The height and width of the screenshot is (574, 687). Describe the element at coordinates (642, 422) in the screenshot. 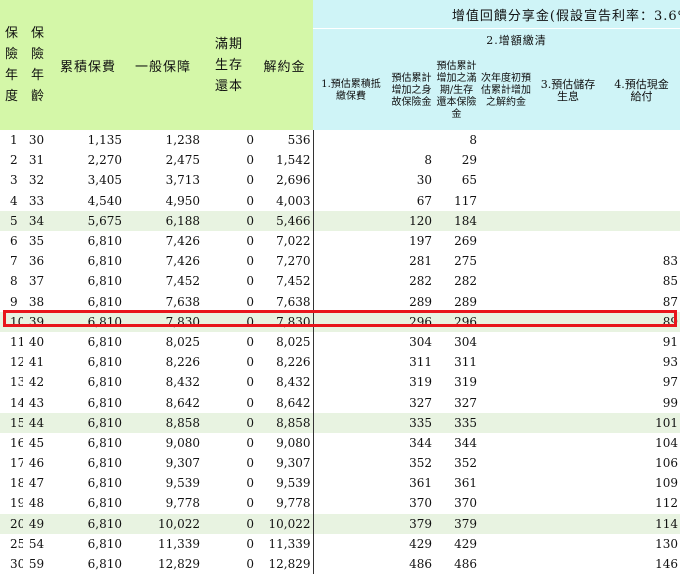

I see `cell-col-11: 101` at that location.